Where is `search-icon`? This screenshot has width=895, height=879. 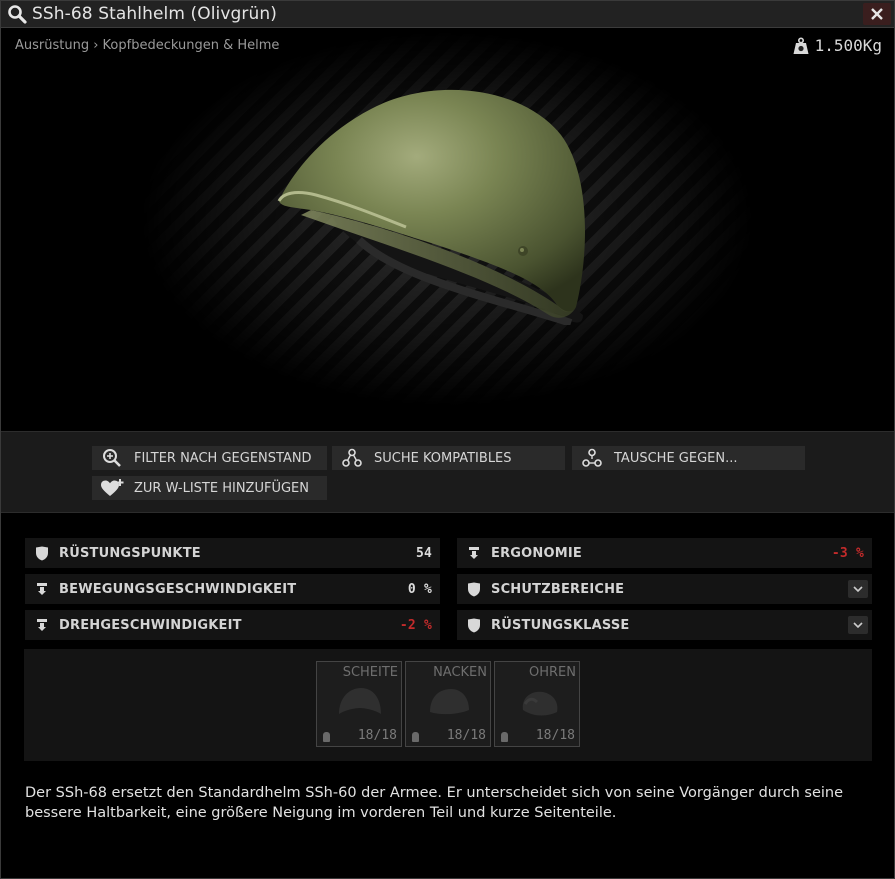 search-icon is located at coordinates (17, 14).